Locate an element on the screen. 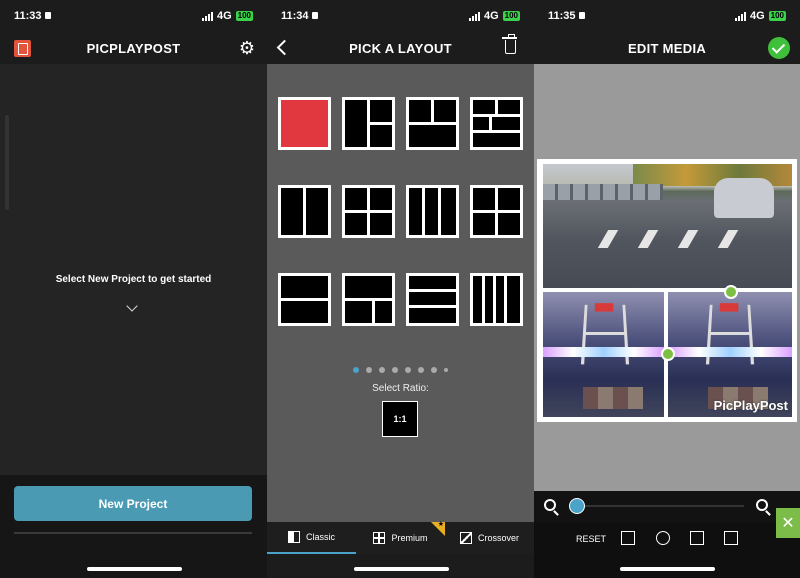  photo-tower-right: PicPlayPost is located at coordinates (730, 354).